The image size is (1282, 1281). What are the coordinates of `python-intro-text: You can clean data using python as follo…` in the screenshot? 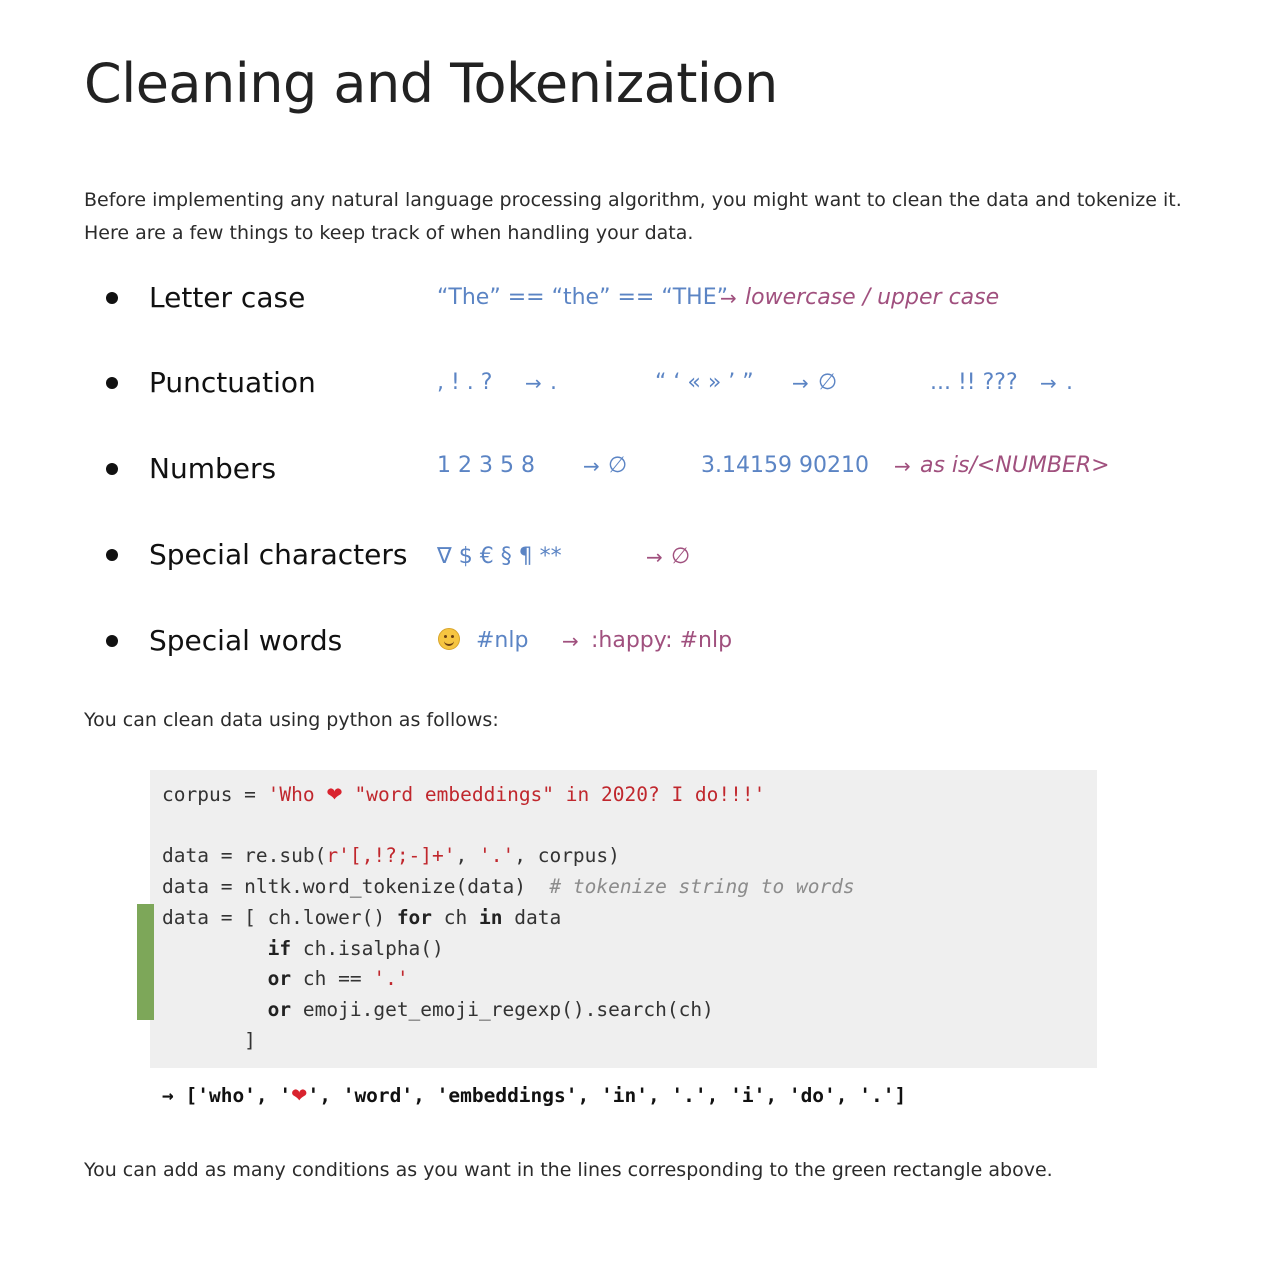 It's located at (291, 720).